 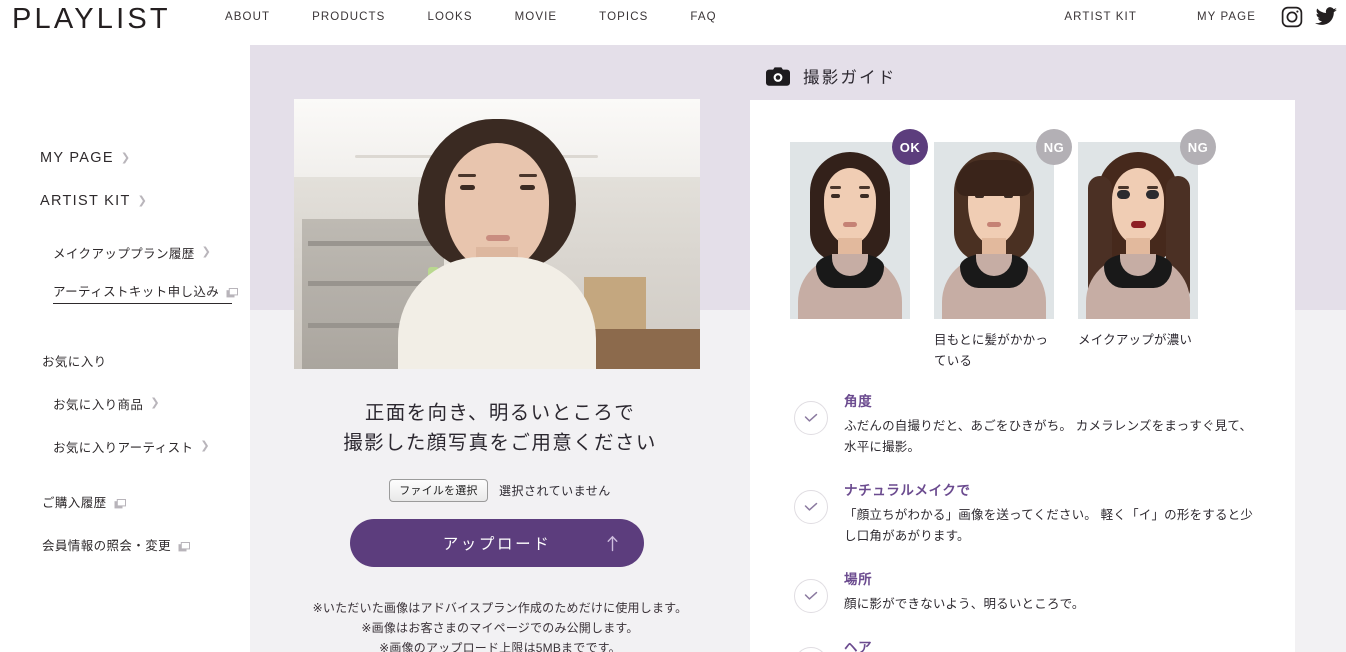 What do you see at coordinates (124, 254) in the screenshot?
I see `sidebar-item-label: メイクアッププラン履歴` at bounding box center [124, 254].